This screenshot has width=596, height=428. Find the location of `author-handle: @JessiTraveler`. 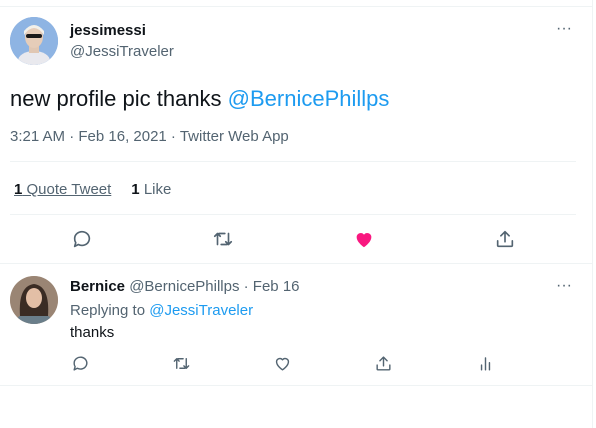

author-handle: @JessiTraveler is located at coordinates (122, 51).